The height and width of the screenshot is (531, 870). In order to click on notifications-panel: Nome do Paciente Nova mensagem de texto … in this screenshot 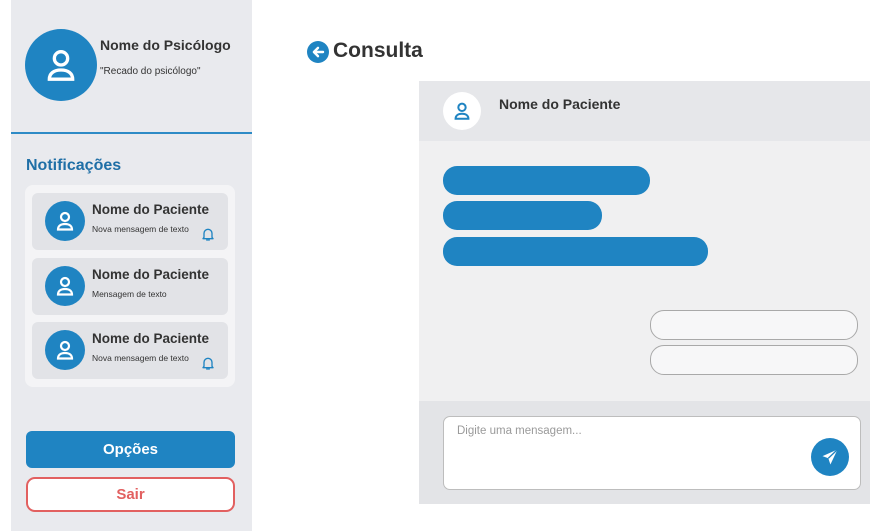, I will do `click(130, 286)`.